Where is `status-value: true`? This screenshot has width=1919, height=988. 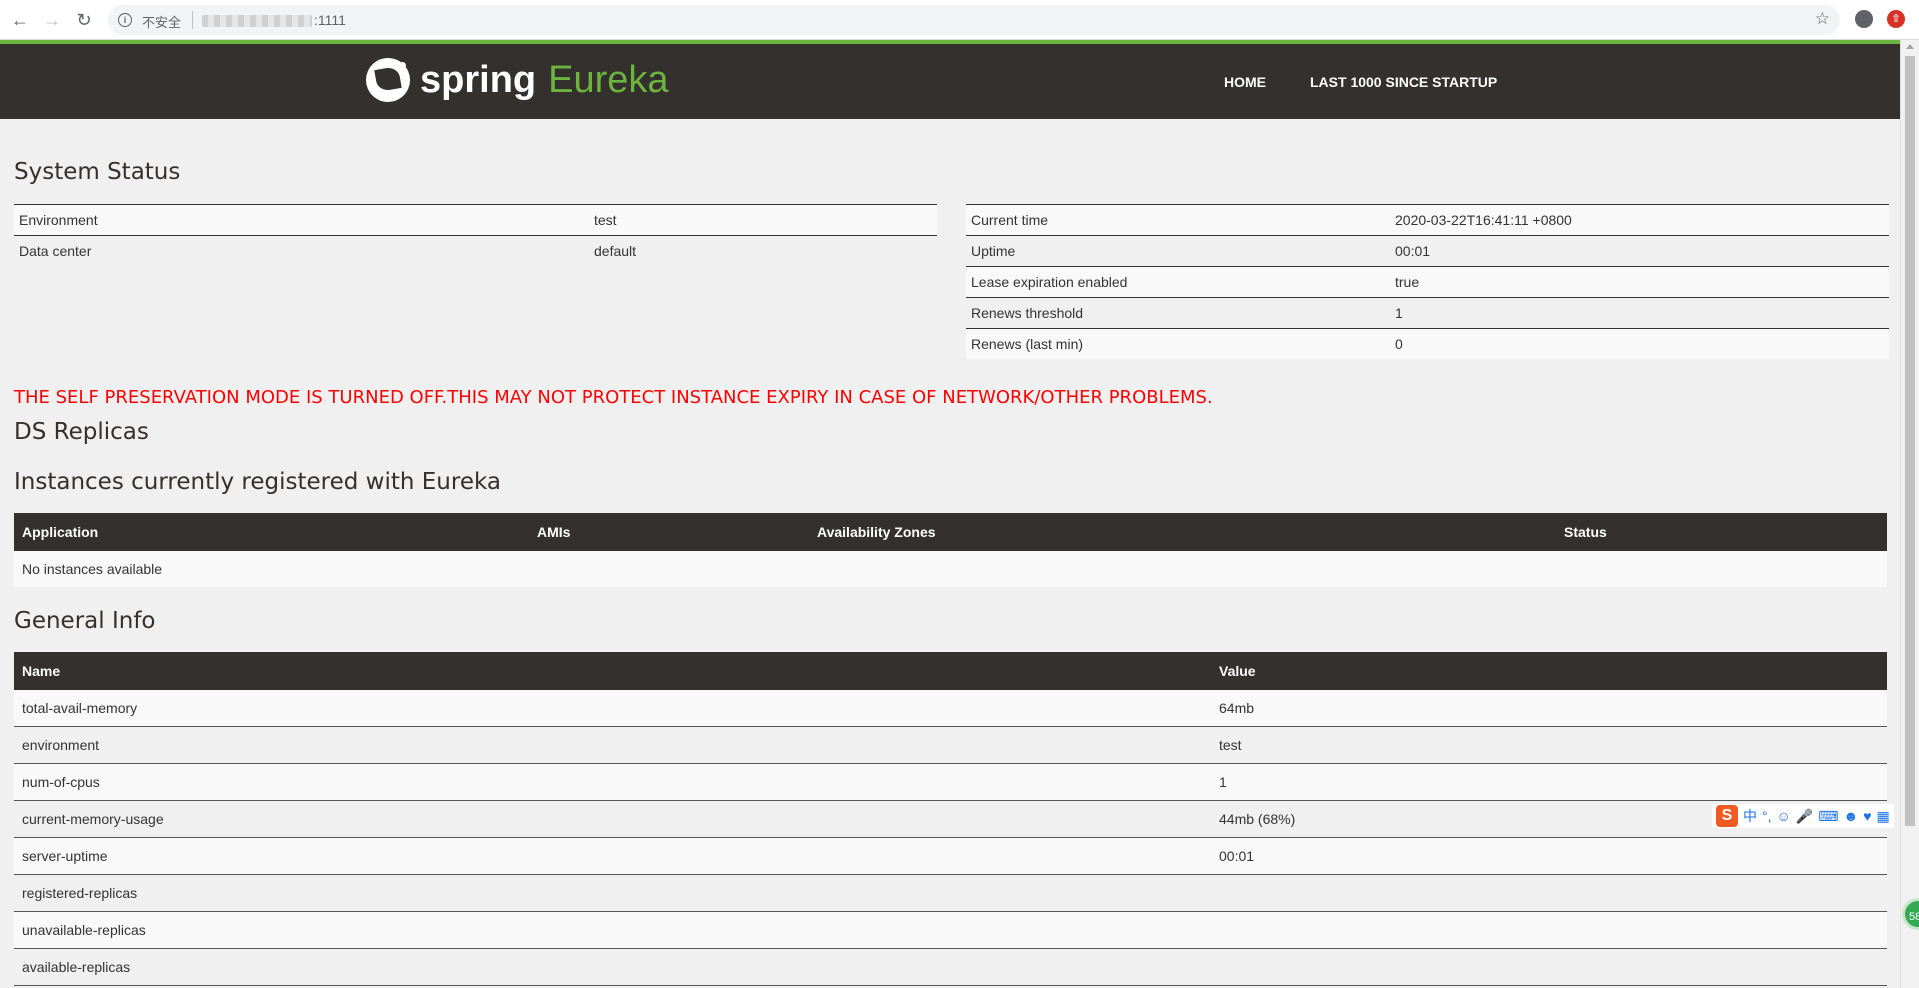 status-value: true is located at coordinates (1639, 282).